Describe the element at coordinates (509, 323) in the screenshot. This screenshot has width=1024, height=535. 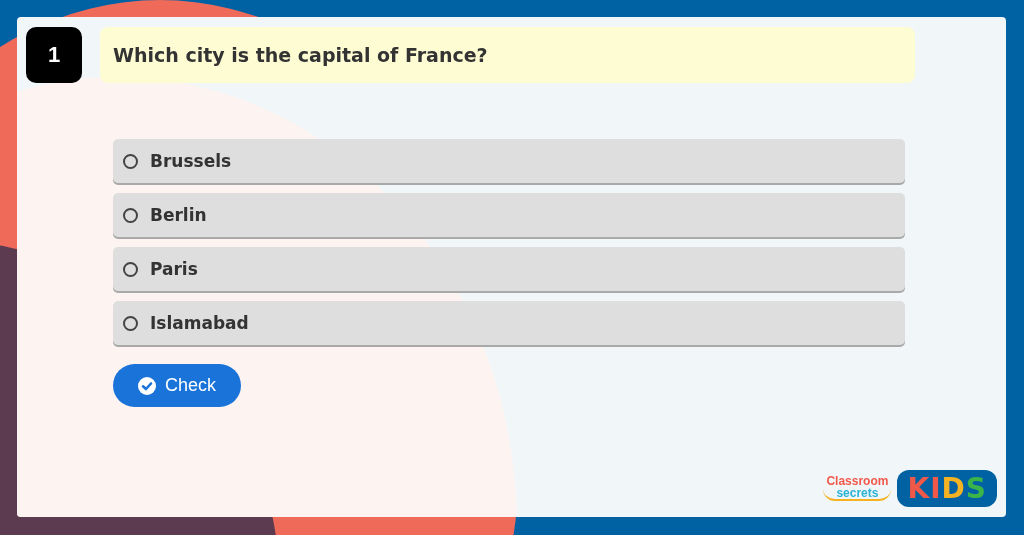
I see `answer-option: Islamabad` at that location.